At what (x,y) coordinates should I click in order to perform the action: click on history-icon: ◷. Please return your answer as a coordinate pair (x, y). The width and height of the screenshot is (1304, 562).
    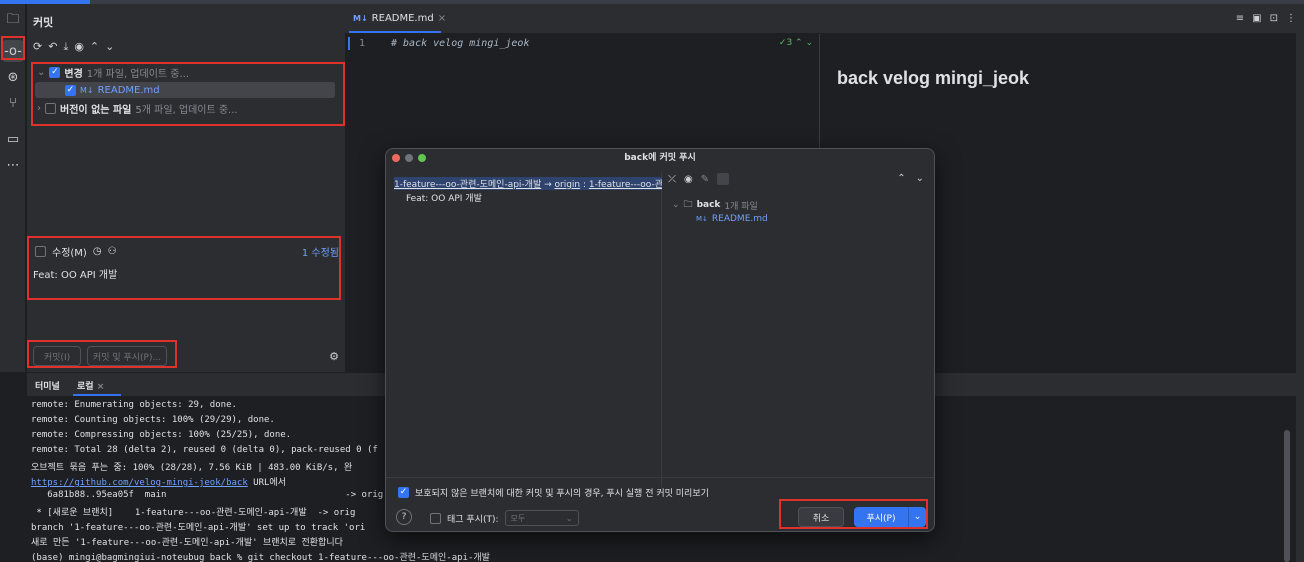
    Looking at the image, I should click on (97, 251).